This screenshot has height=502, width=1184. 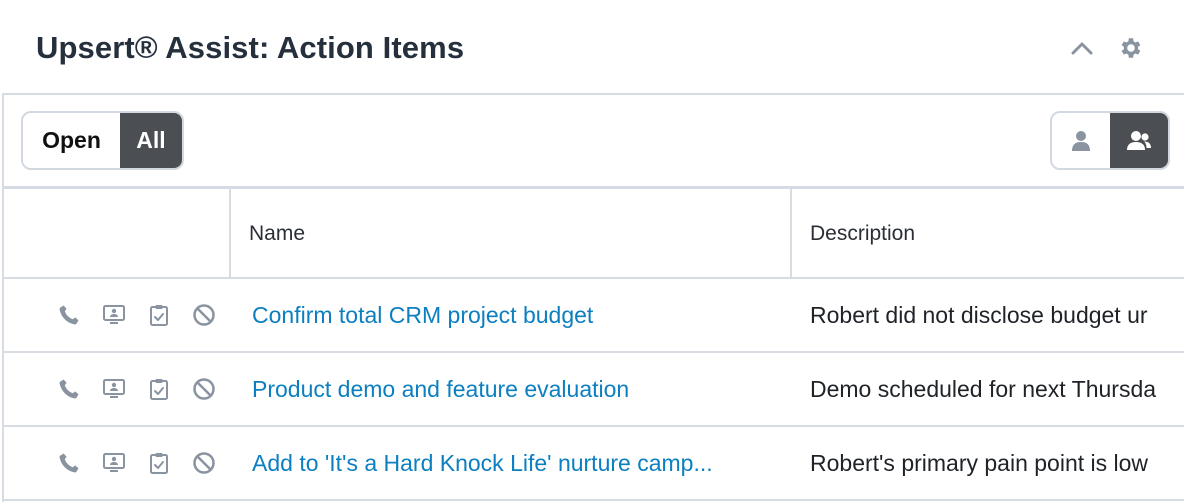 What do you see at coordinates (517, 389) in the screenshot?
I see `action-item-name-link: Product demo and feature evaluation` at bounding box center [517, 389].